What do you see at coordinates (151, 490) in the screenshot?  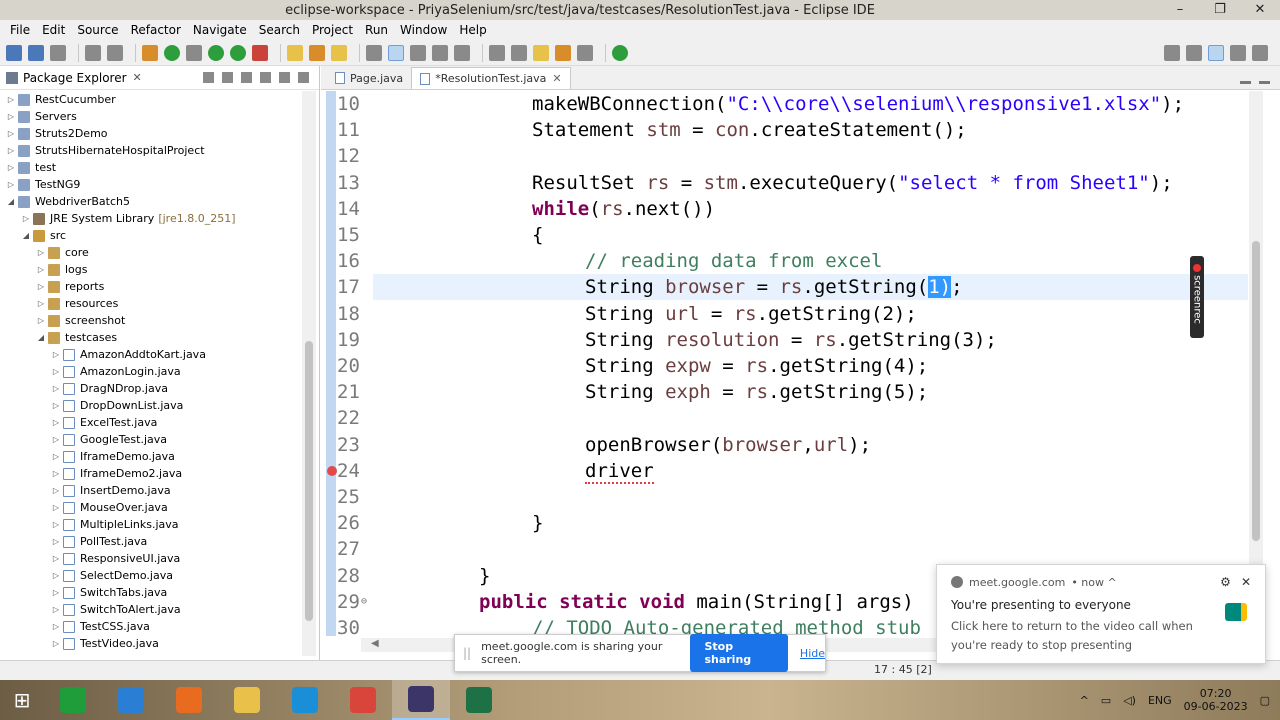 I see `tree-item: ▷ InsertDemo.java` at bounding box center [151, 490].